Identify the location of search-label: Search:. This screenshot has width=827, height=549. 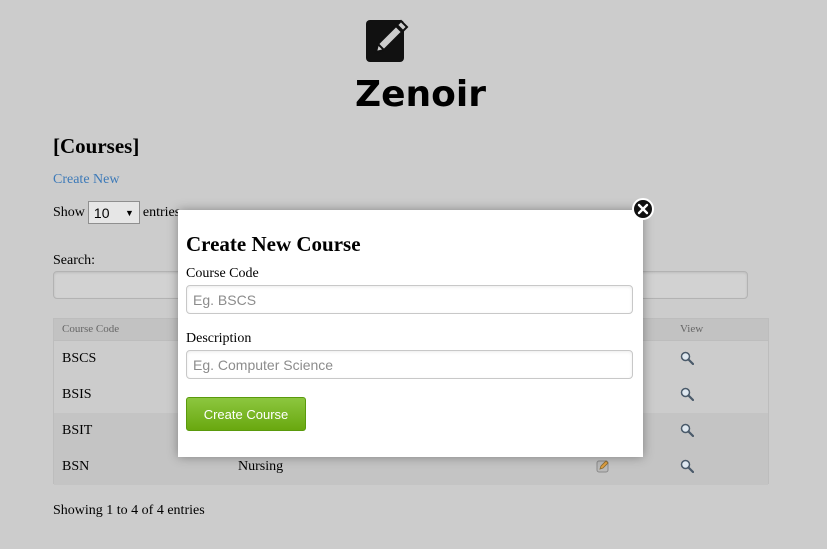
(74, 260).